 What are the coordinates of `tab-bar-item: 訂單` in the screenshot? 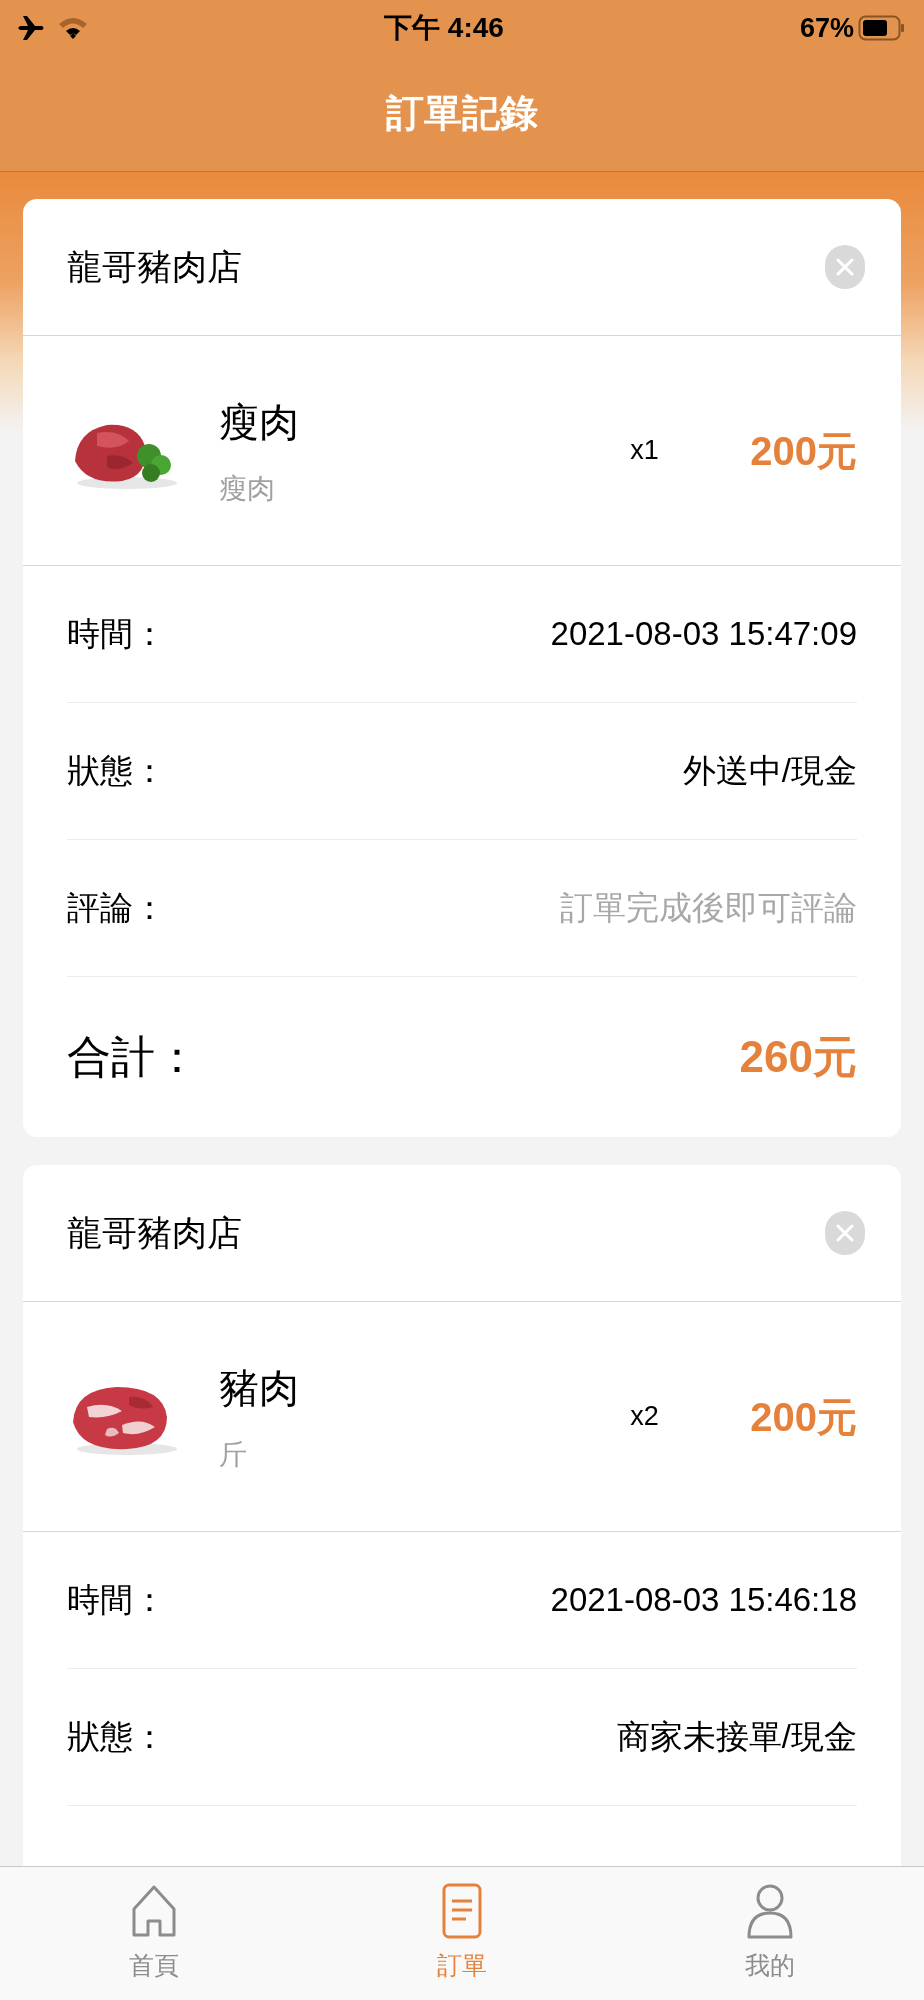 It's located at (462, 1933).